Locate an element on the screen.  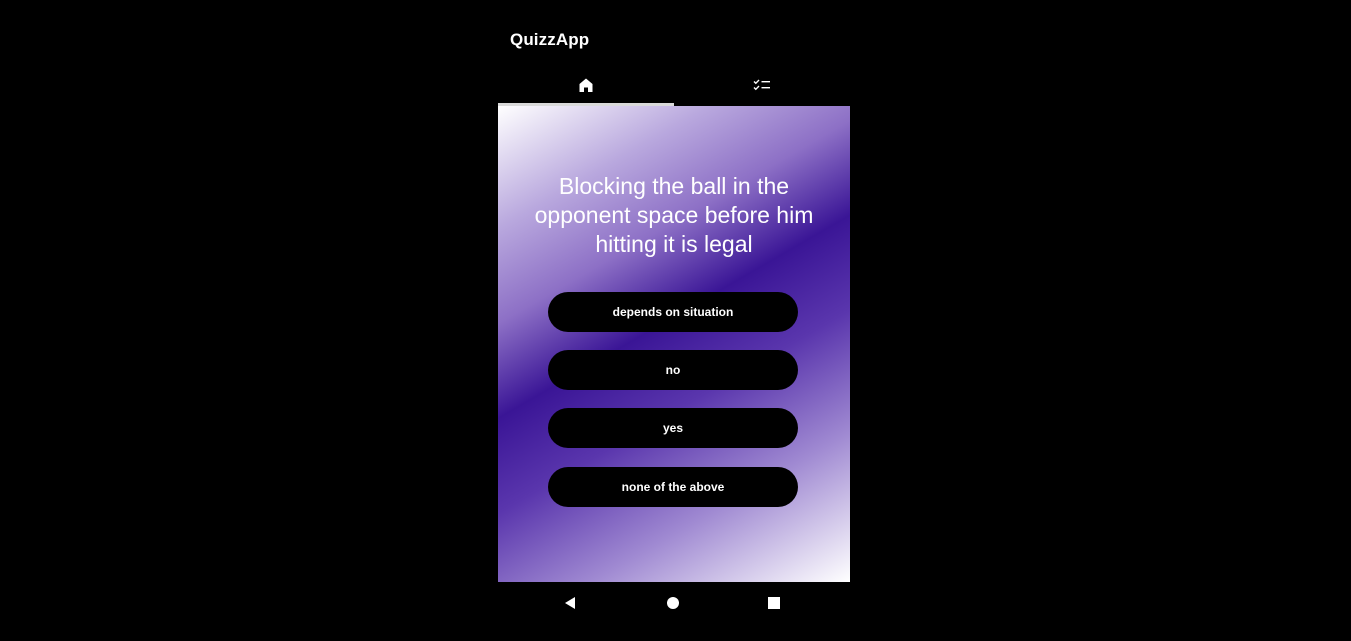
tab-home is located at coordinates (586, 85).